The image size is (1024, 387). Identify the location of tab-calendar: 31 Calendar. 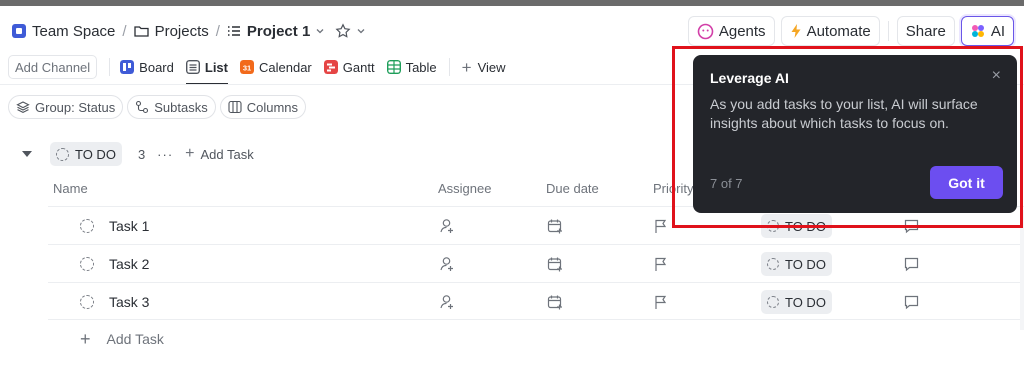
(276, 67).